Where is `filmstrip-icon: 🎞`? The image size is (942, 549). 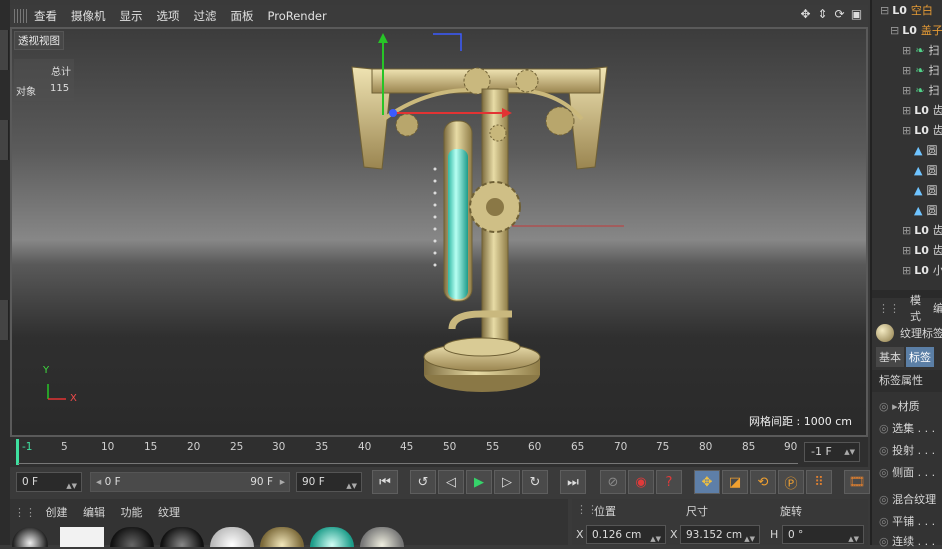
filmstrip-icon: 🎞 is located at coordinates (857, 482).